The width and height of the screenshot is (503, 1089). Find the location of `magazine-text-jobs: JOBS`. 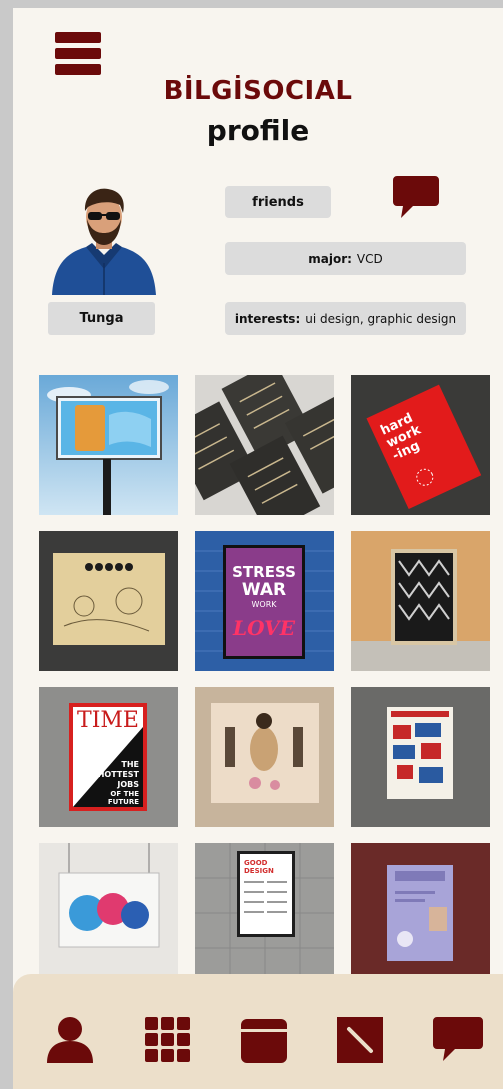

magazine-text-jobs: JOBS is located at coordinates (127, 784).